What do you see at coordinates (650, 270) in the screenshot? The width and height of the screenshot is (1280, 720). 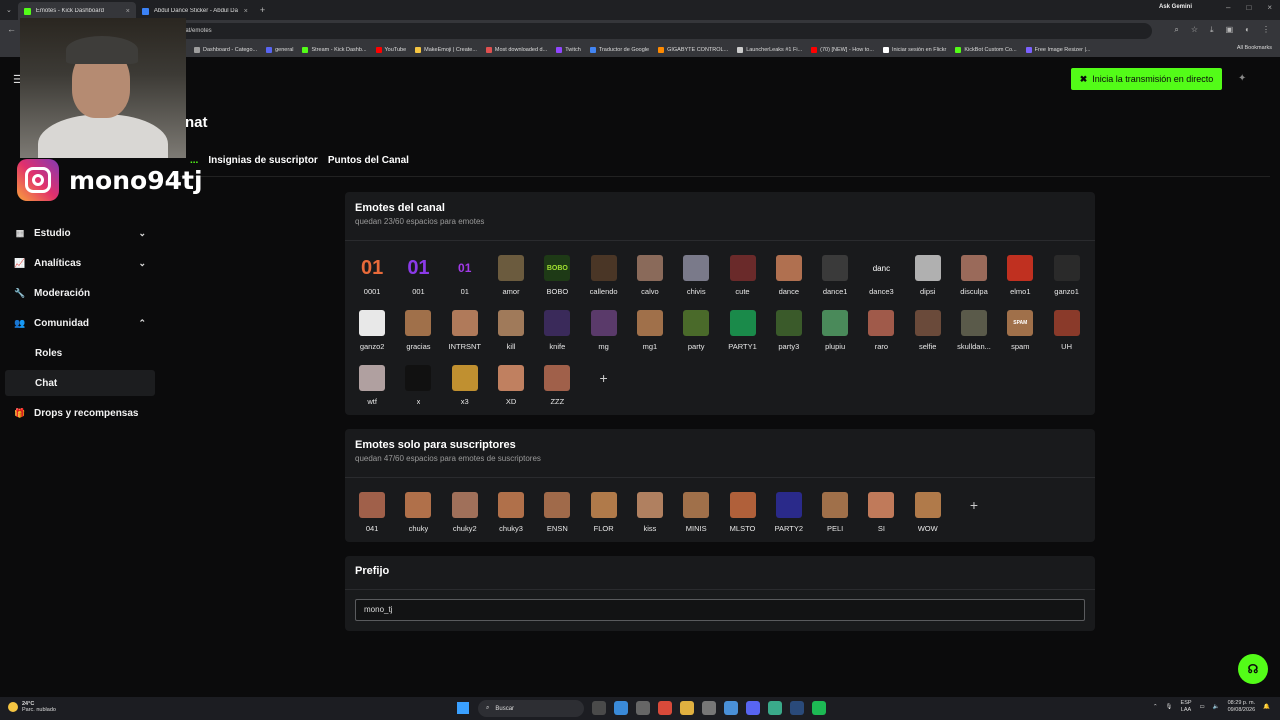 I see `emote-calvo: calvo` at bounding box center [650, 270].